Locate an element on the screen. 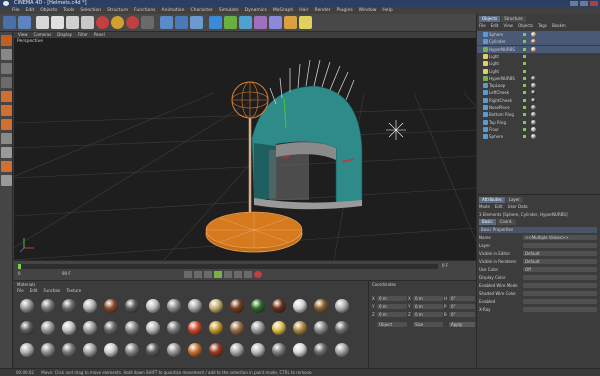 The width and height of the screenshot is (600, 376). object-list-item: HyperNURBS is located at coordinates (538, 49).